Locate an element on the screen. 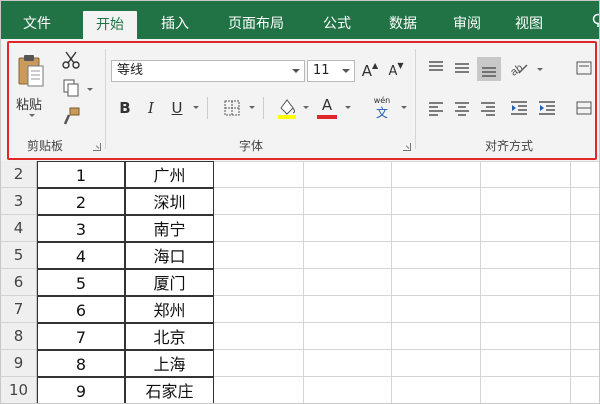 Image resolution: width=600 pixels, height=404 pixels. underline-button: U is located at coordinates (177, 108).